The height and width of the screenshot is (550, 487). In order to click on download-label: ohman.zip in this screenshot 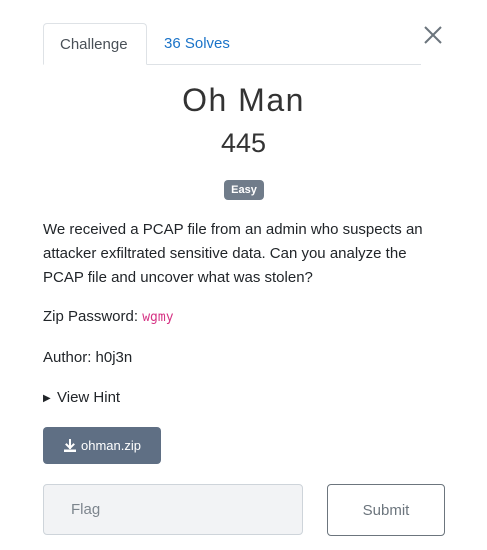, I will do `click(111, 445)`.